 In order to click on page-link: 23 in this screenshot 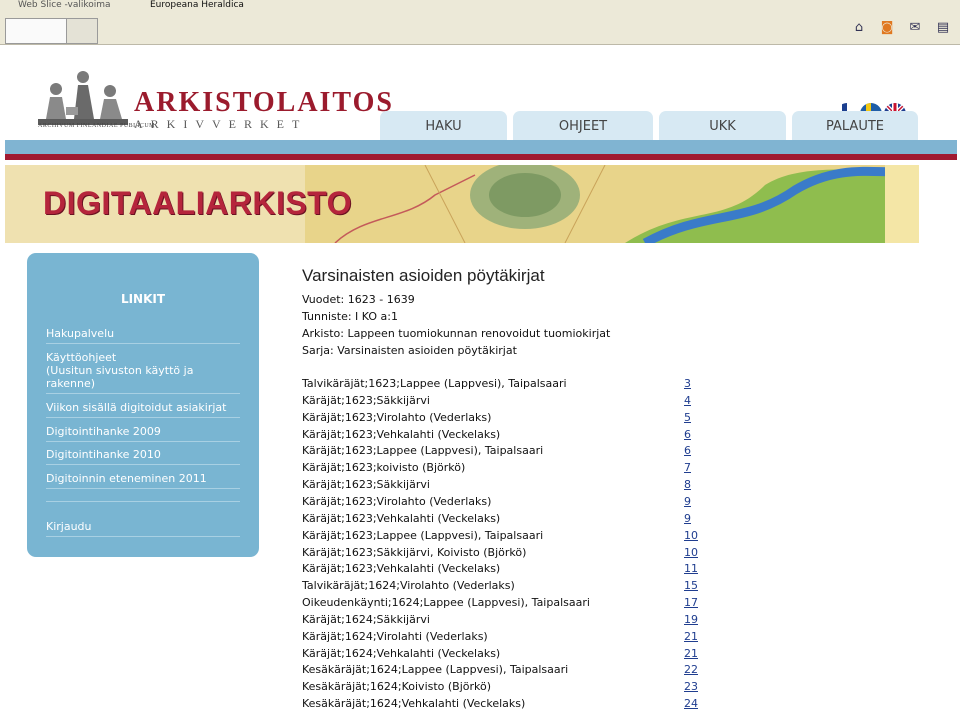, I will do `click(691, 686)`.